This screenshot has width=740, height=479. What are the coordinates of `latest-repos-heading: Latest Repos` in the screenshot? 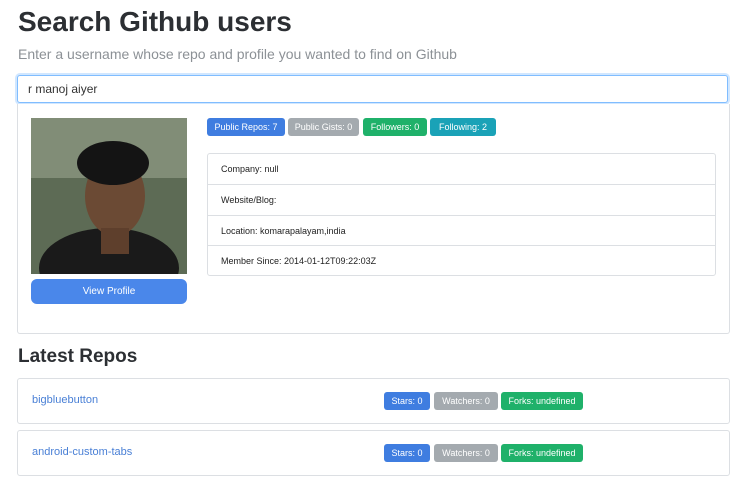 It's located at (78, 356).